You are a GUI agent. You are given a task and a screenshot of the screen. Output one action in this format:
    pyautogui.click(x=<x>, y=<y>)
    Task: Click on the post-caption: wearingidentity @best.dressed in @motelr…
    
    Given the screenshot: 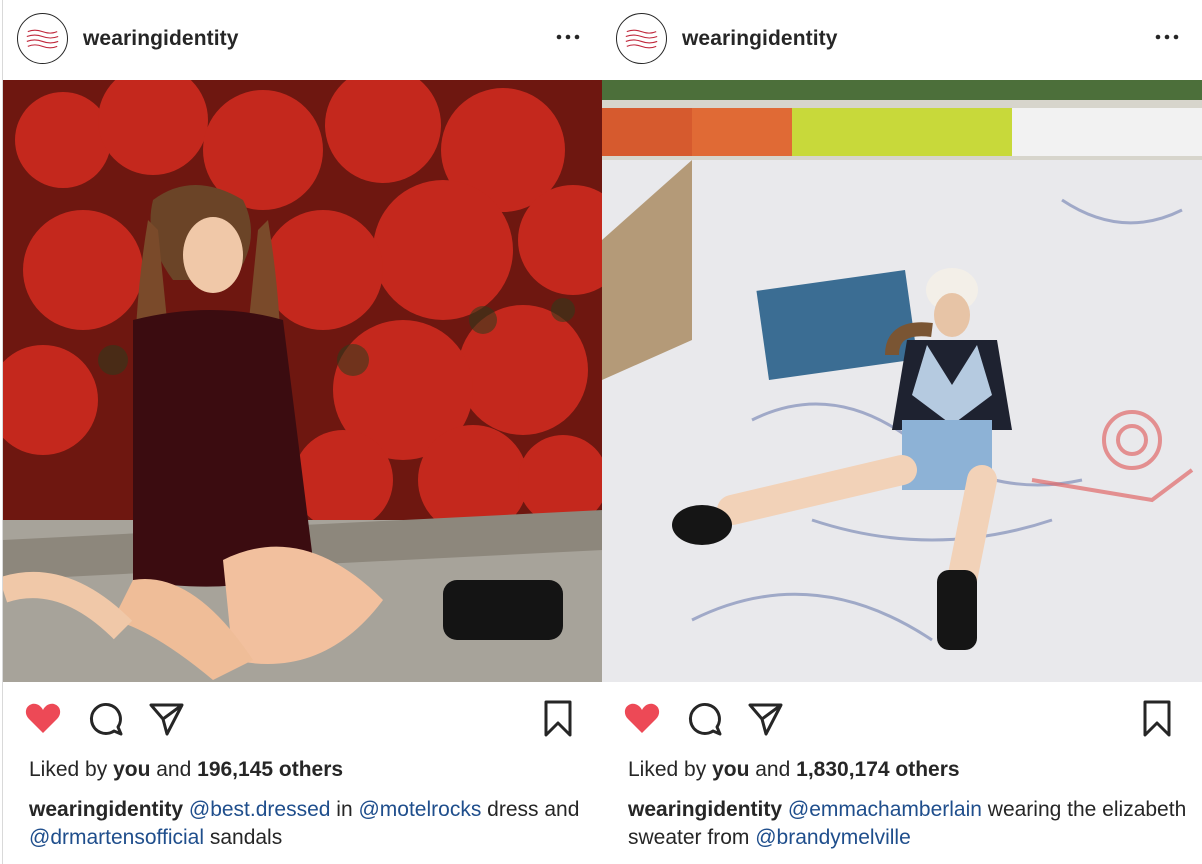 What is the action you would take?
    pyautogui.click(x=309, y=824)
    